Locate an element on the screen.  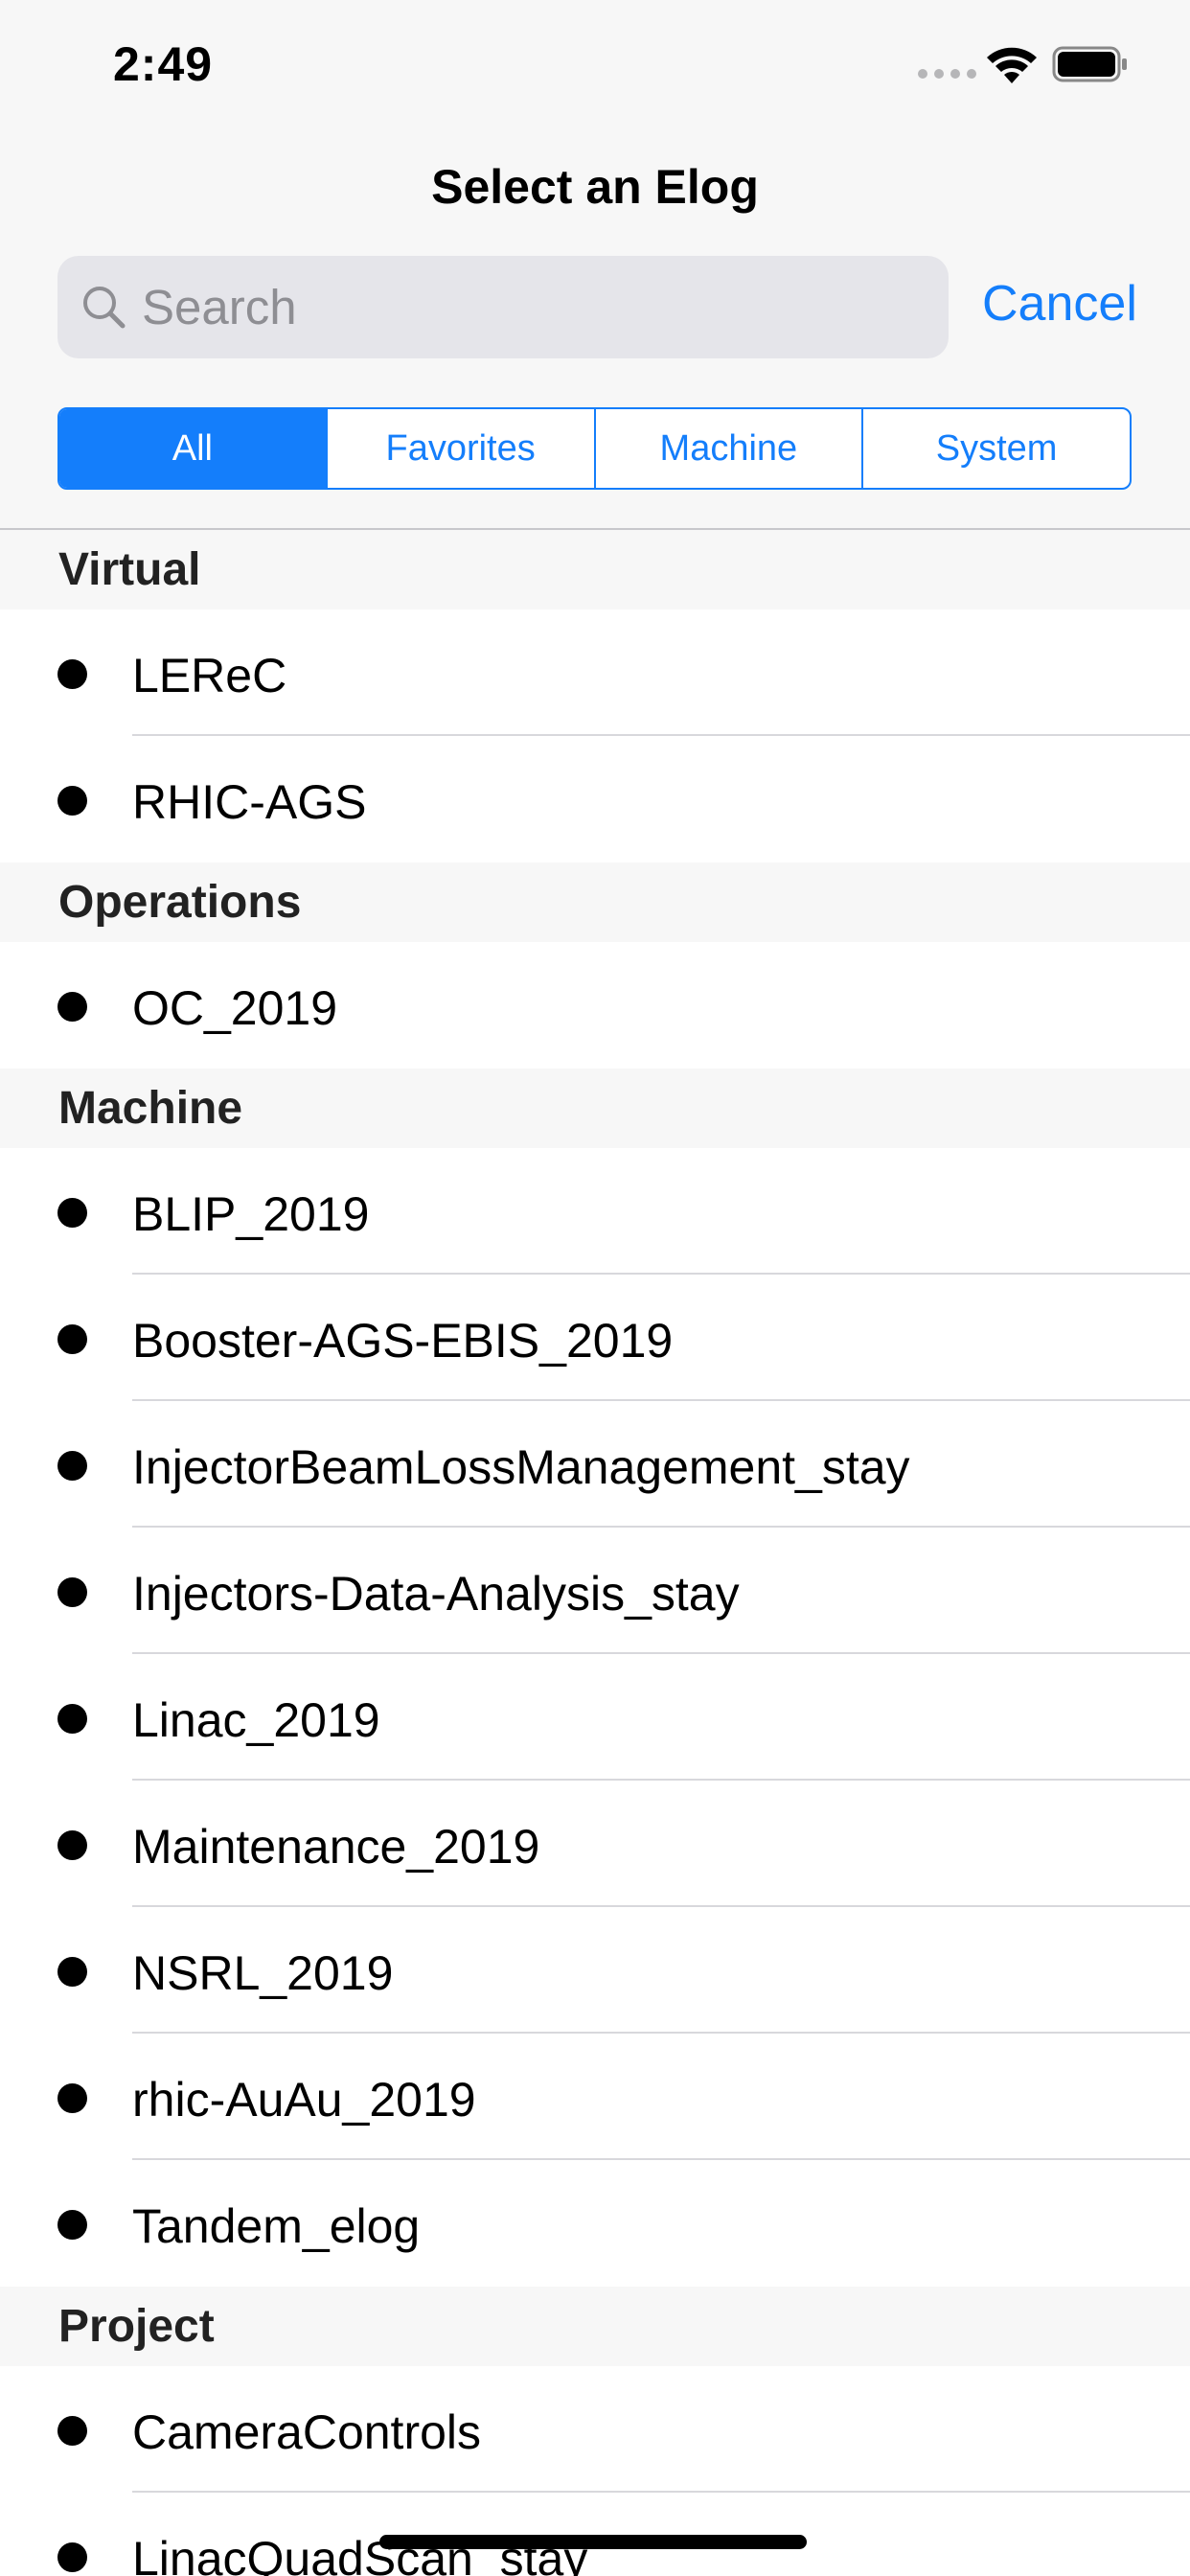
section-header-virtual: Virtual is located at coordinates (595, 570).